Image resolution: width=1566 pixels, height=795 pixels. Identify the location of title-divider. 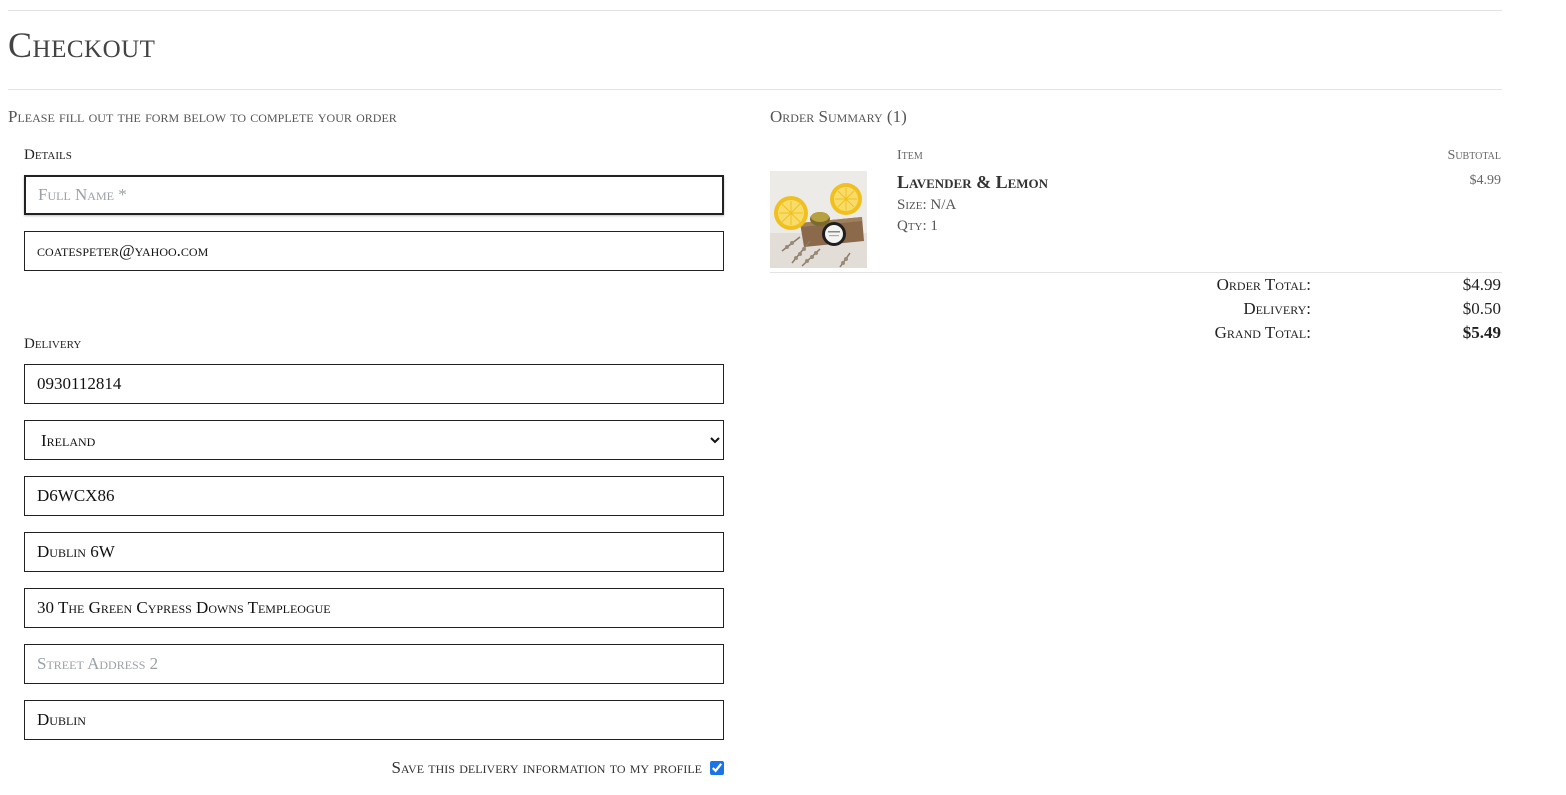
(755, 89).